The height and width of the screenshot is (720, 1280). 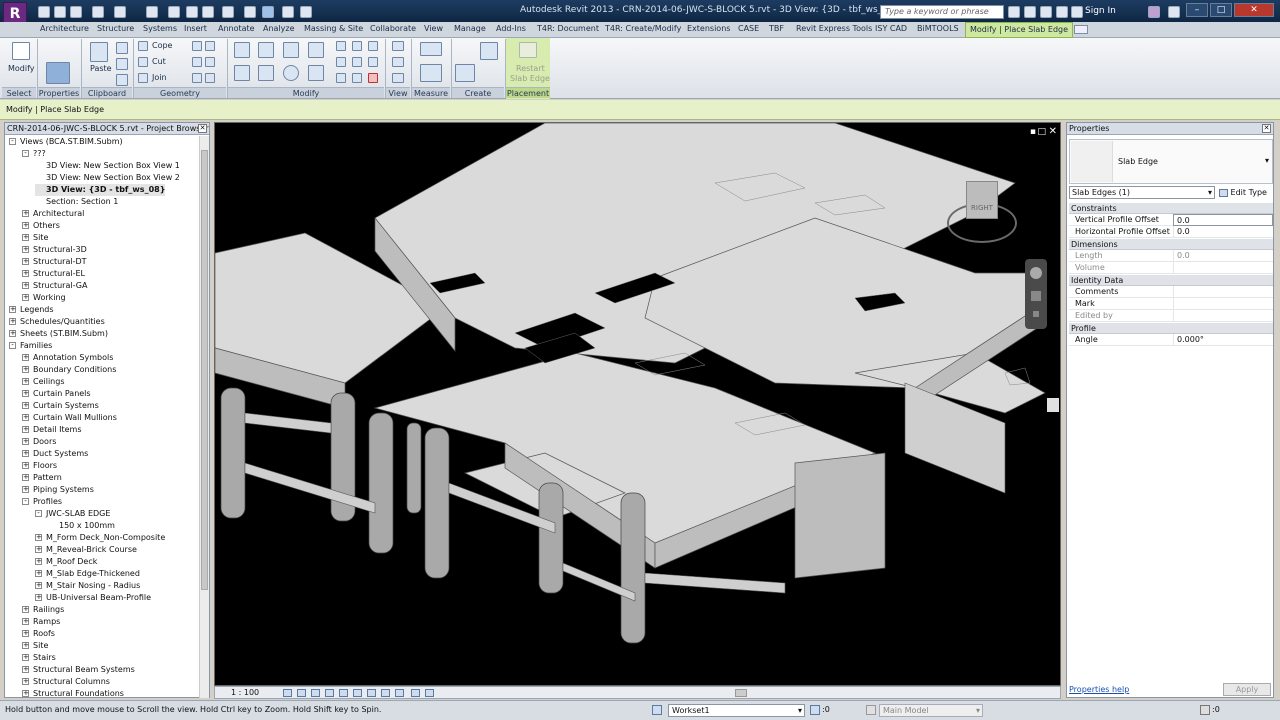 I want to click on match-properties-icon, so click(x=122, y=80).